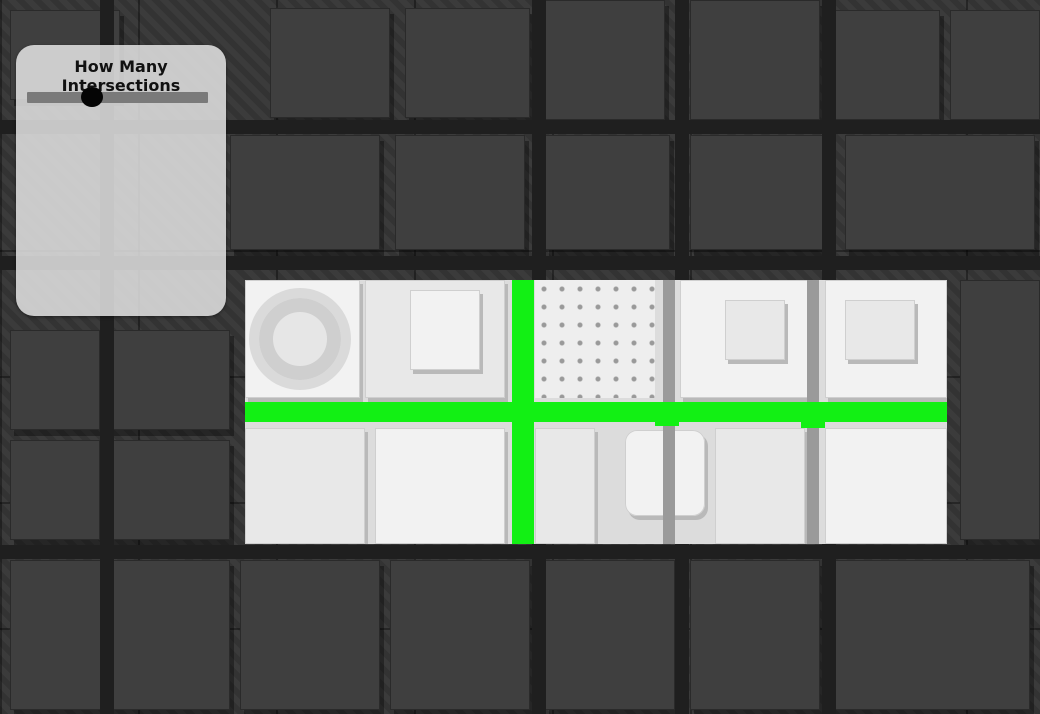  Describe the element at coordinates (92, 97) in the screenshot. I see `slider-thumb` at that location.